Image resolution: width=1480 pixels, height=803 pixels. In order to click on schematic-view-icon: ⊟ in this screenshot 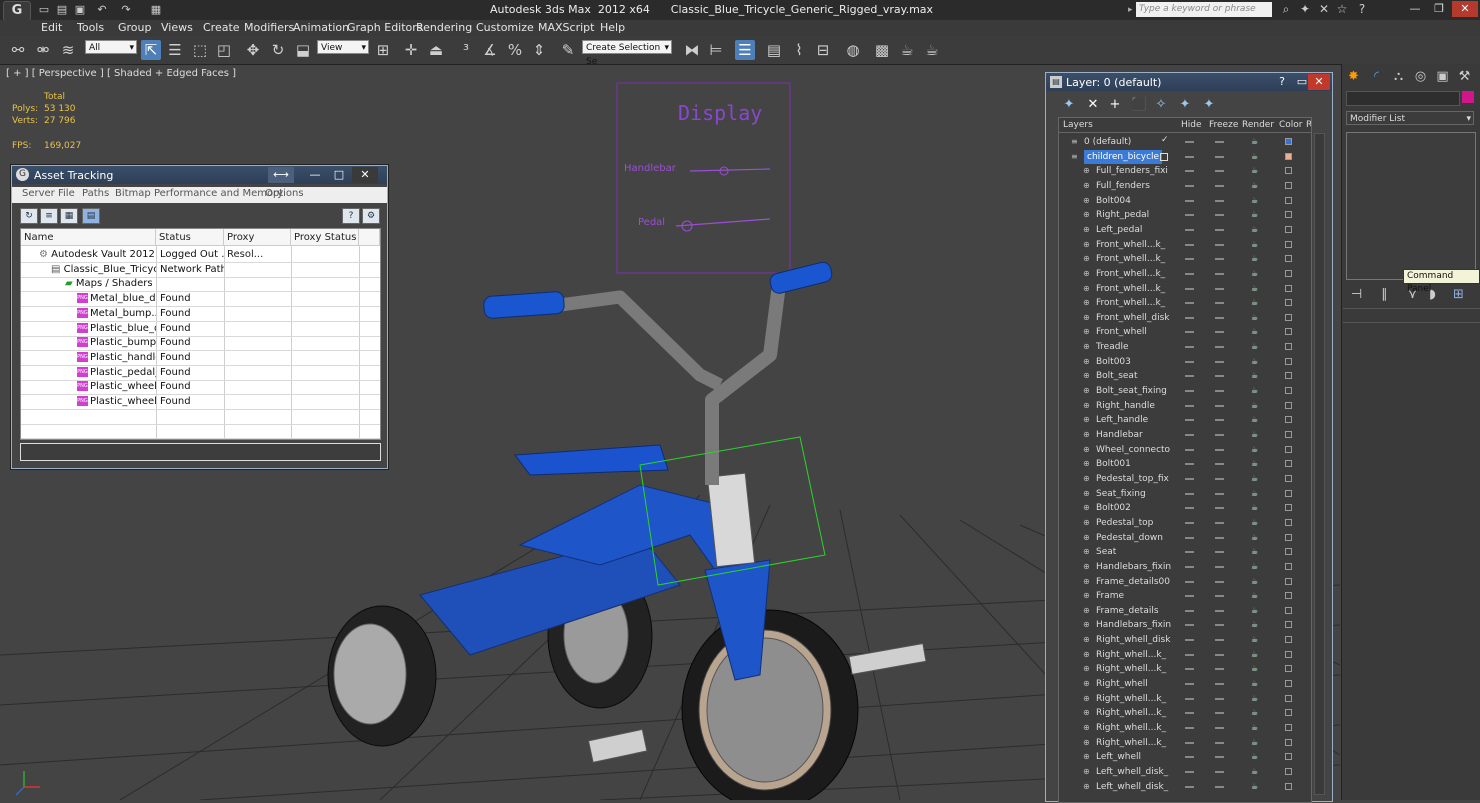, I will do `click(823, 50)`.